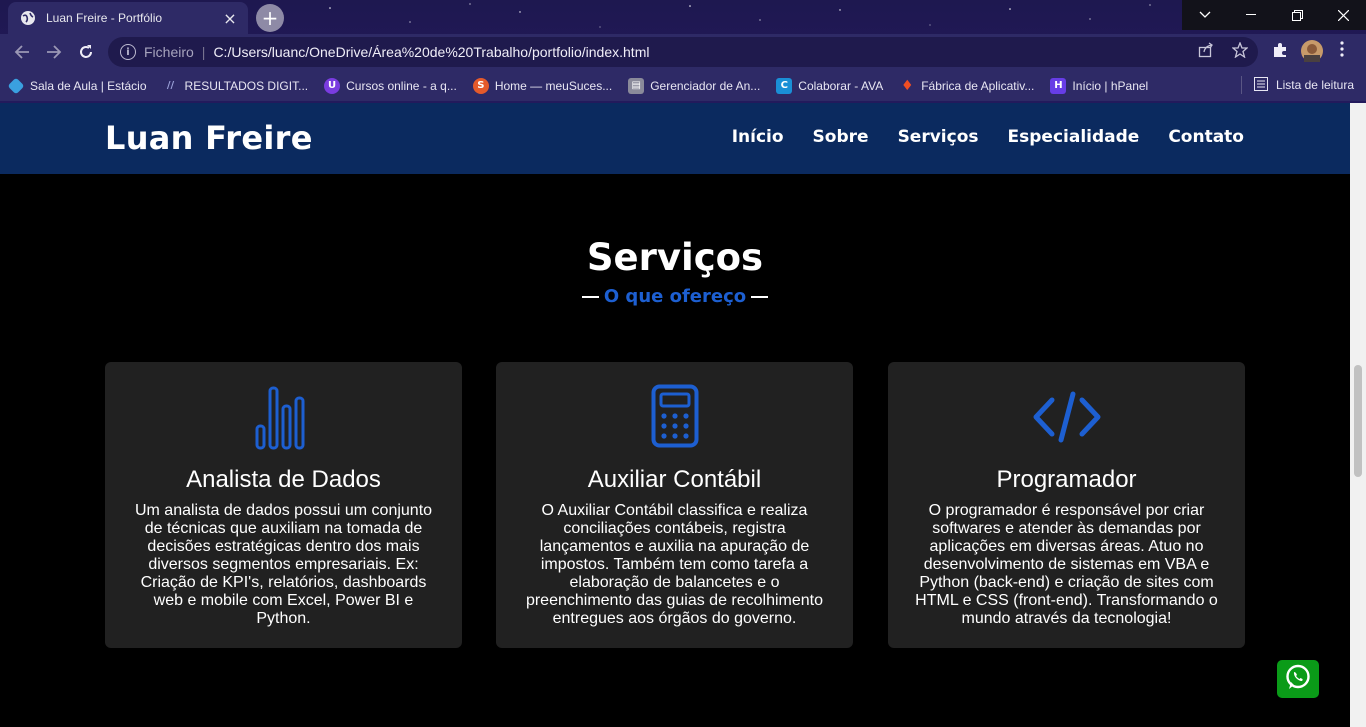 Image resolution: width=1366 pixels, height=727 pixels. I want to click on tab-active: Luan Freire - Portfólio ×, so click(128, 18).